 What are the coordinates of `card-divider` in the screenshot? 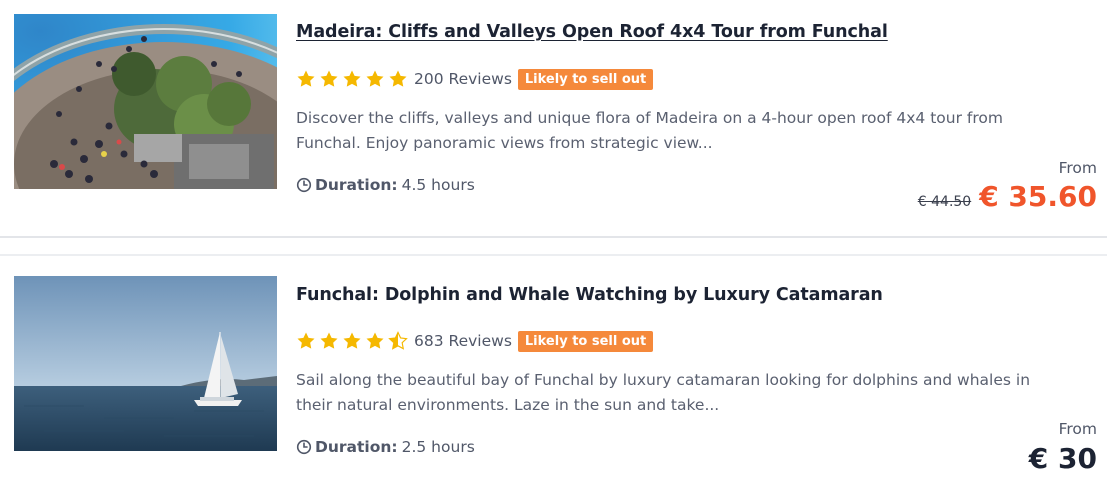 It's located at (553, 246).